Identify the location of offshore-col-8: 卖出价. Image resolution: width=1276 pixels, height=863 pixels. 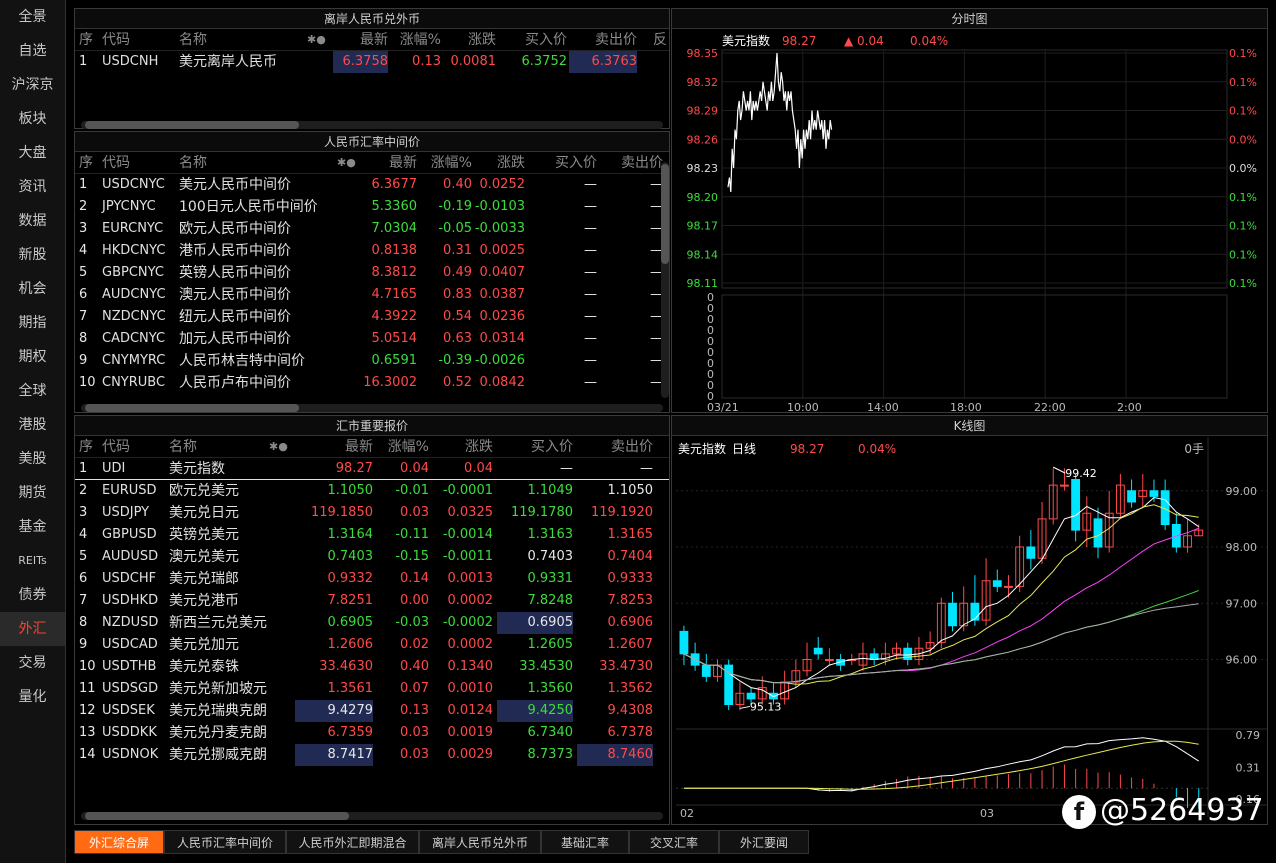
(603, 40).